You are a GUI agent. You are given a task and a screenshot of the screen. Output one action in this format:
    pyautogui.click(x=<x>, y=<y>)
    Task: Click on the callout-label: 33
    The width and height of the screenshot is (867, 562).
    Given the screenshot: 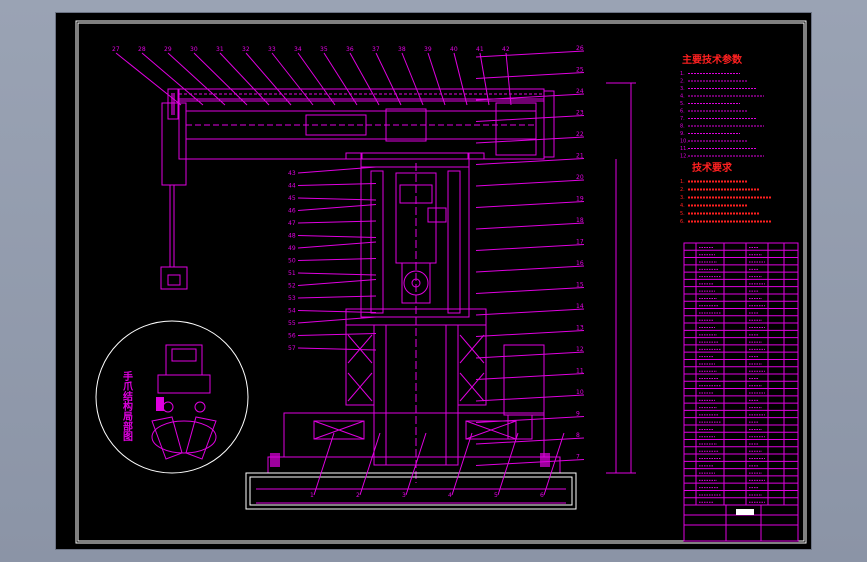 What is the action you would take?
    pyautogui.click(x=272, y=49)
    